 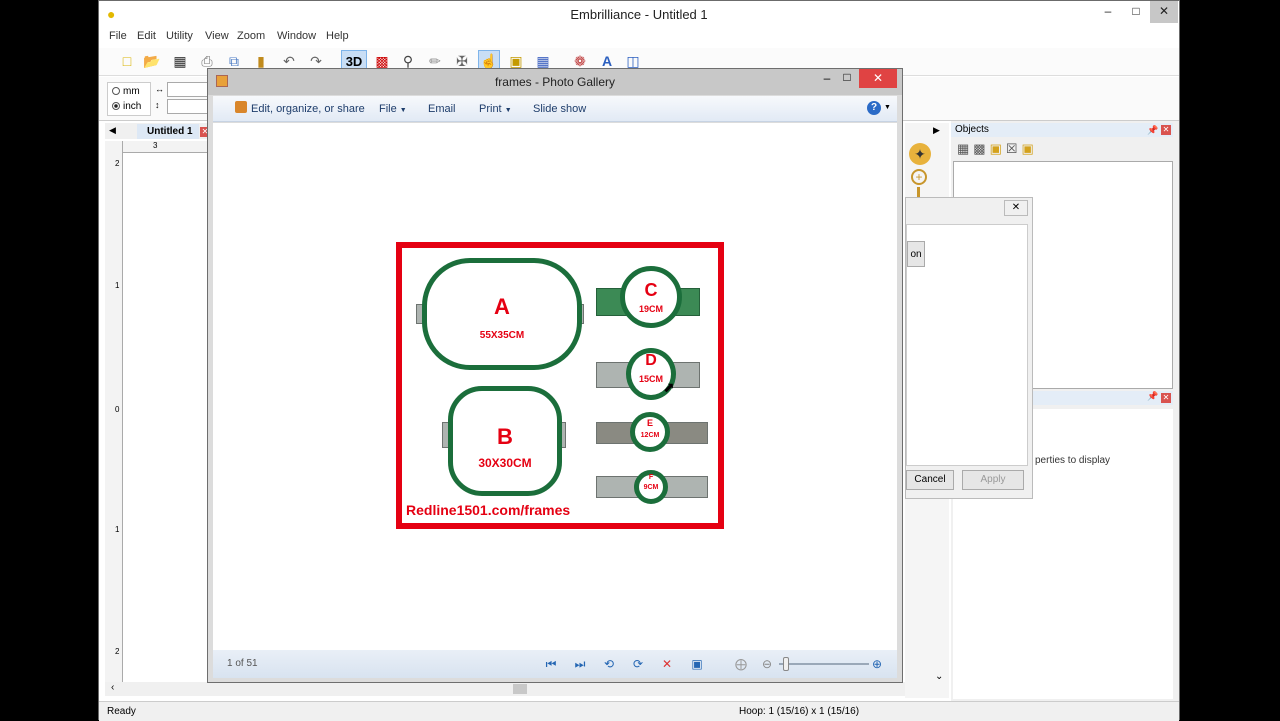 I want to click on rotate-left-icon: ⟲, so click(x=609, y=664).